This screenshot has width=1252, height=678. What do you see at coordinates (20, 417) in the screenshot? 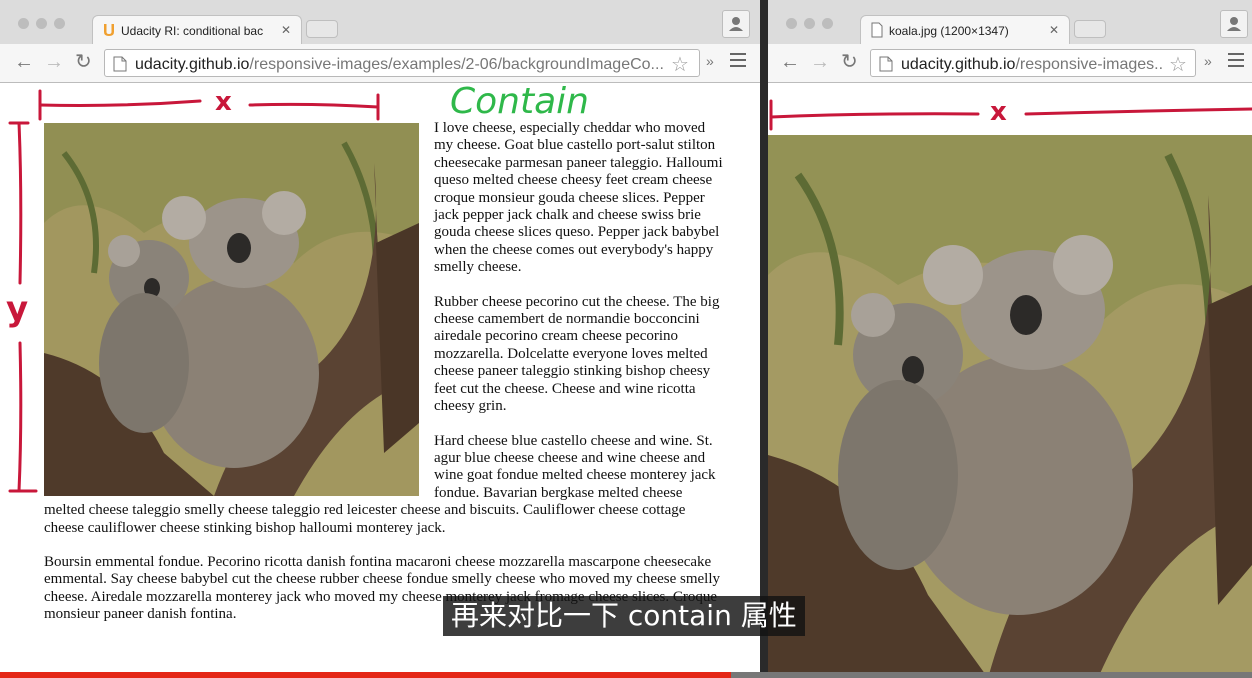
I see `y-bracket-line-bottom` at bounding box center [20, 417].